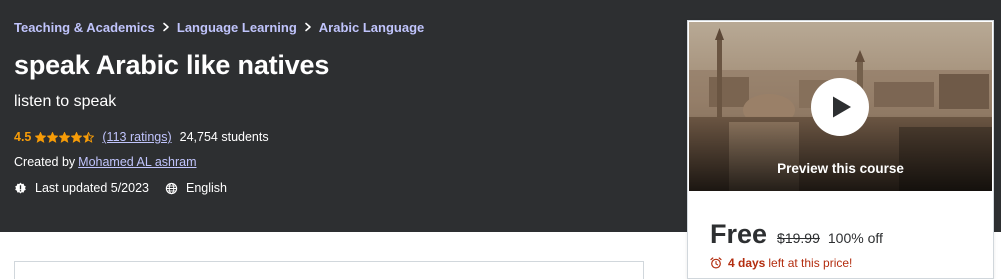 This screenshot has width=1001, height=279. Describe the element at coordinates (237, 27) in the screenshot. I see `breadcrumb-link-language-learning: Language Learning` at that location.